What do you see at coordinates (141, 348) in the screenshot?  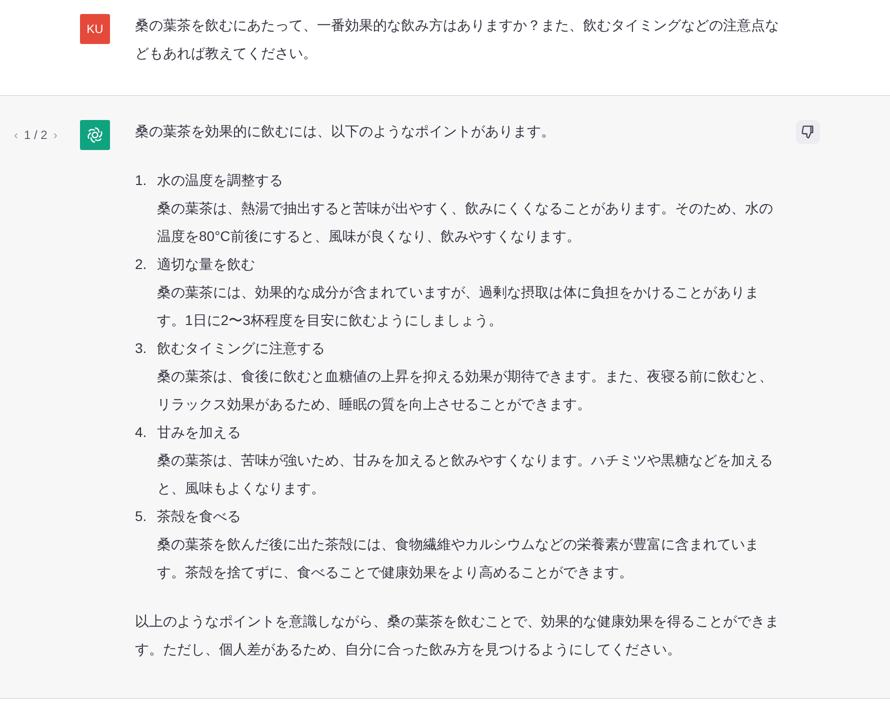 I see `list-number: 3.` at bounding box center [141, 348].